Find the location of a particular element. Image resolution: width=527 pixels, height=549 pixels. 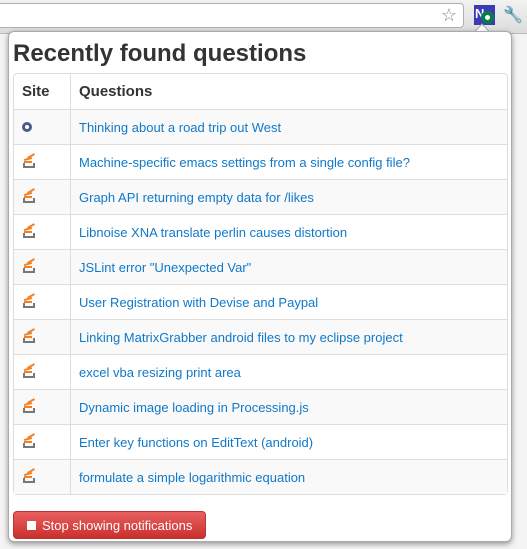

stop-icon is located at coordinates (31, 525).